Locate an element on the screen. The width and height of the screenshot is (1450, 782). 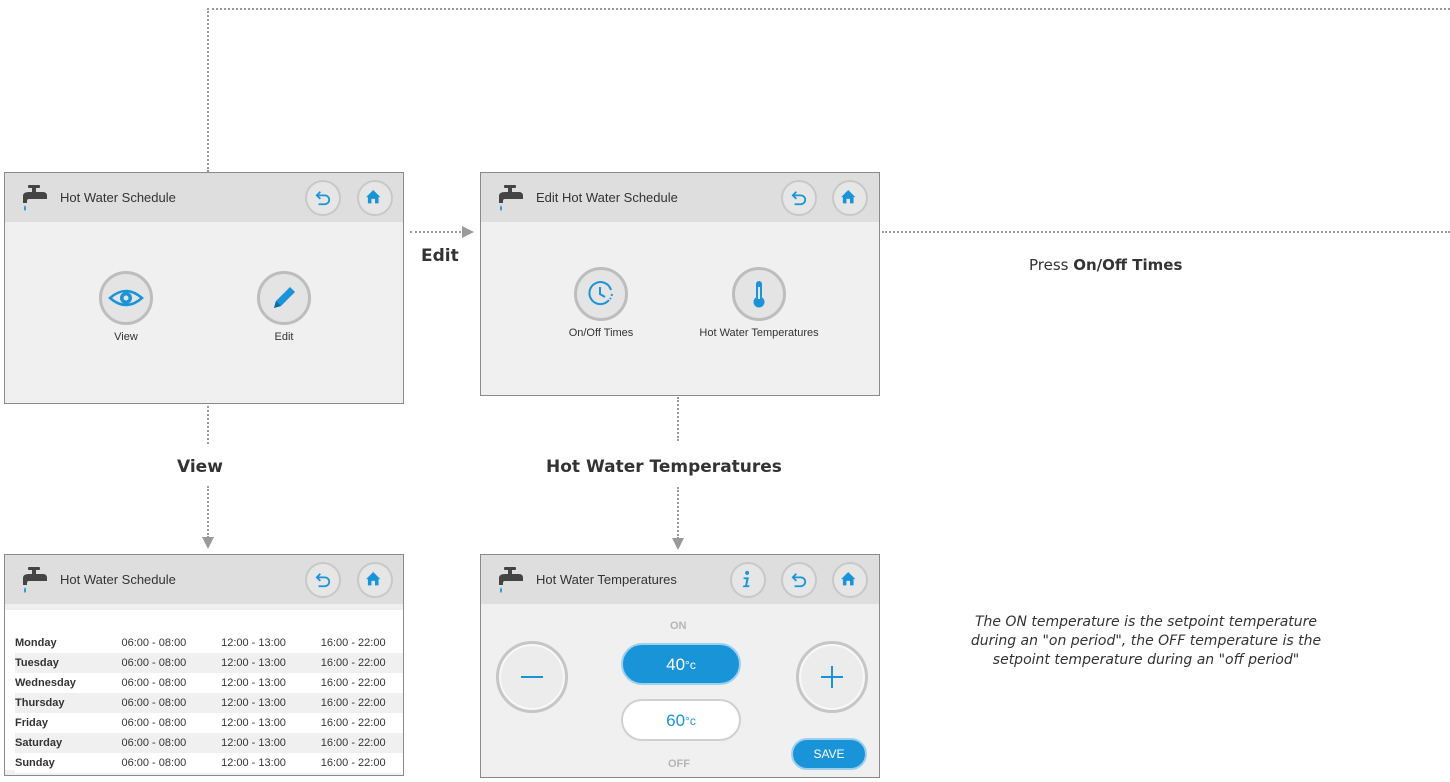
day-cell: Thursday is located at coordinates (40, 703).